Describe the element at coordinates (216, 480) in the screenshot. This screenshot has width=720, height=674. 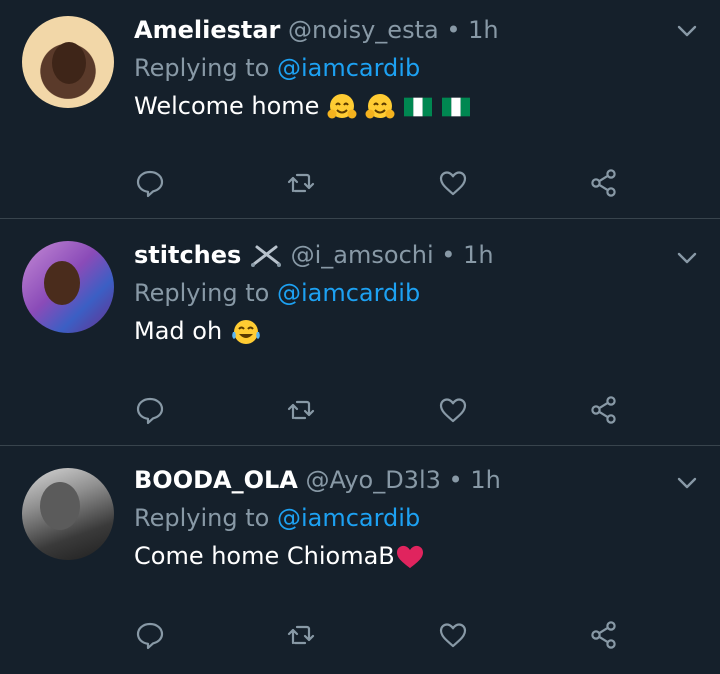
I see `display-name: BOODA_OLA` at that location.